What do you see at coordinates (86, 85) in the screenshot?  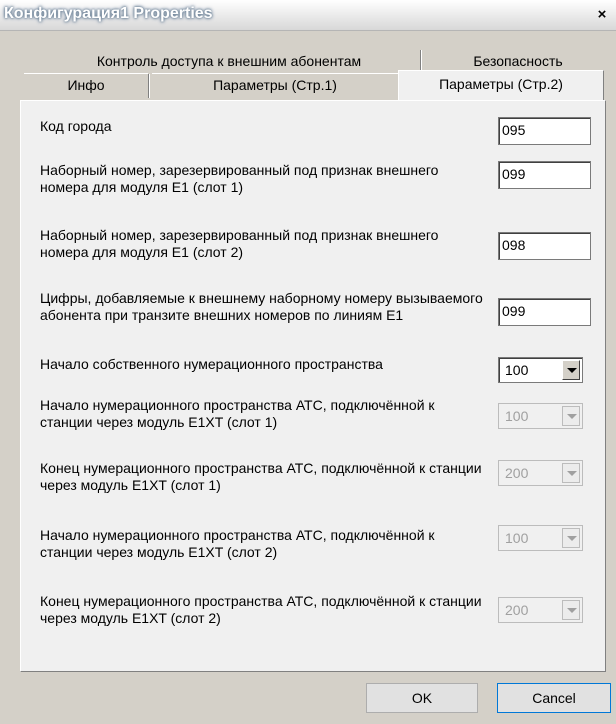 I see `tab-info: Инфо` at bounding box center [86, 85].